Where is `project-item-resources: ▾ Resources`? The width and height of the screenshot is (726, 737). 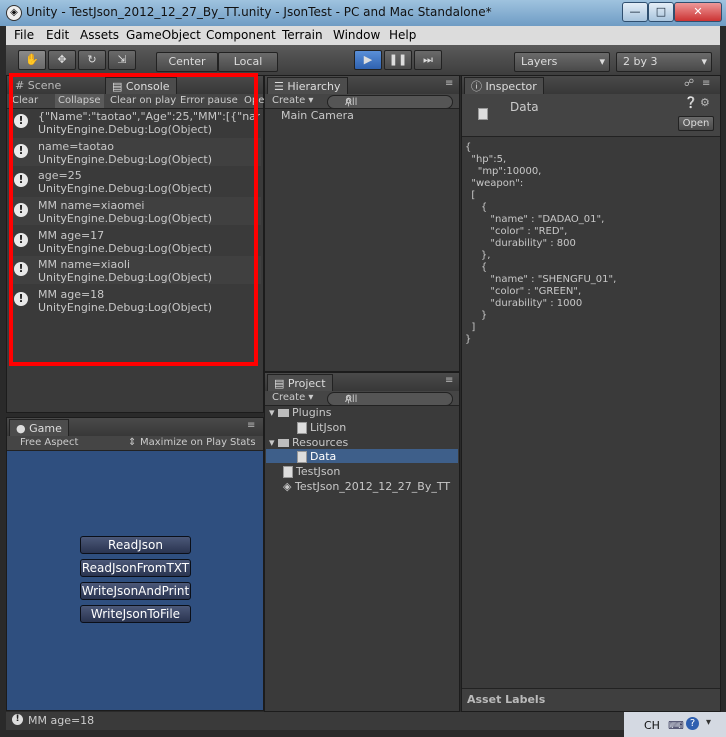 project-item-resources: ▾ Resources is located at coordinates (308, 442).